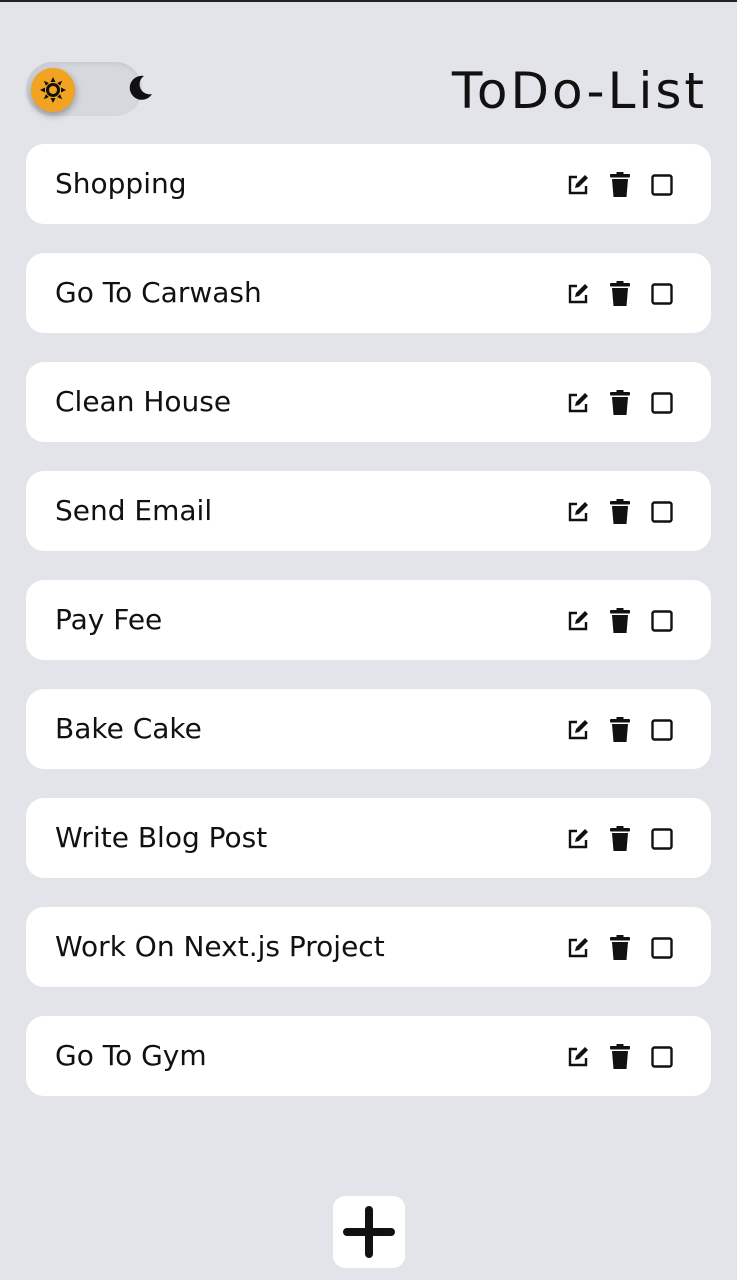  What do you see at coordinates (134, 510) in the screenshot?
I see `todo-label: Send Email` at bounding box center [134, 510].